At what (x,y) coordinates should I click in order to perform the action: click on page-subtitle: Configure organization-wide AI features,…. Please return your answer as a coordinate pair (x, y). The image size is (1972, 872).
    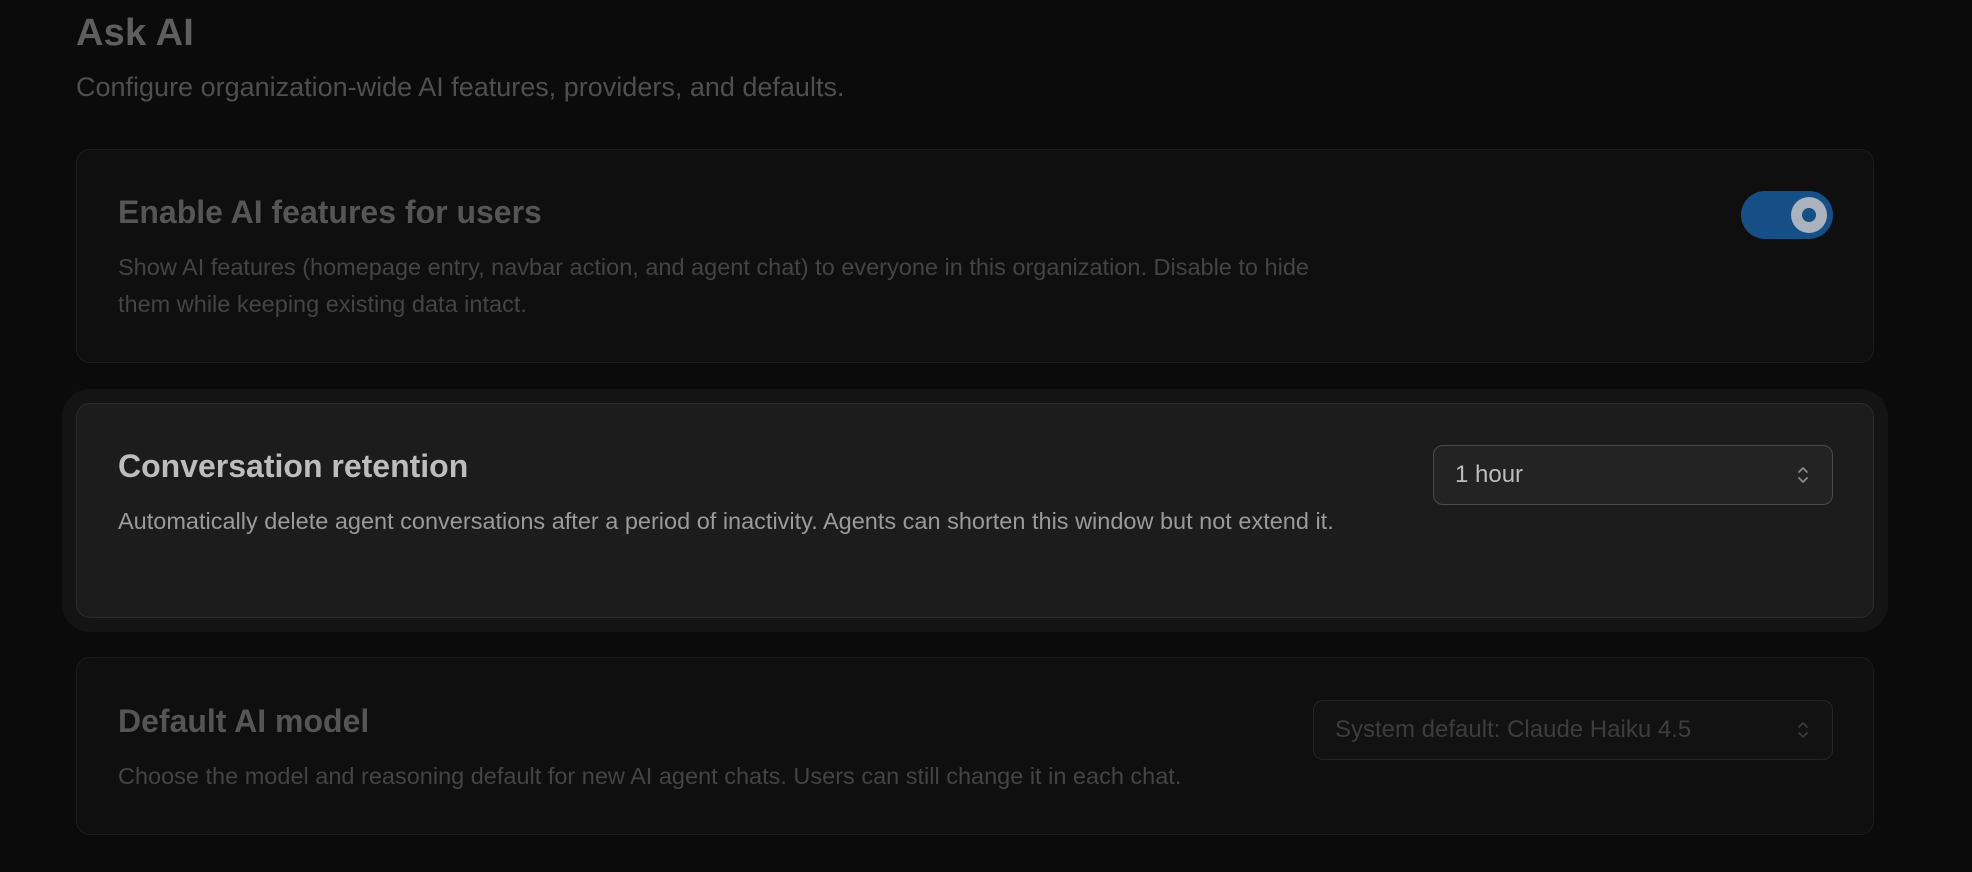
    Looking at the image, I should click on (460, 87).